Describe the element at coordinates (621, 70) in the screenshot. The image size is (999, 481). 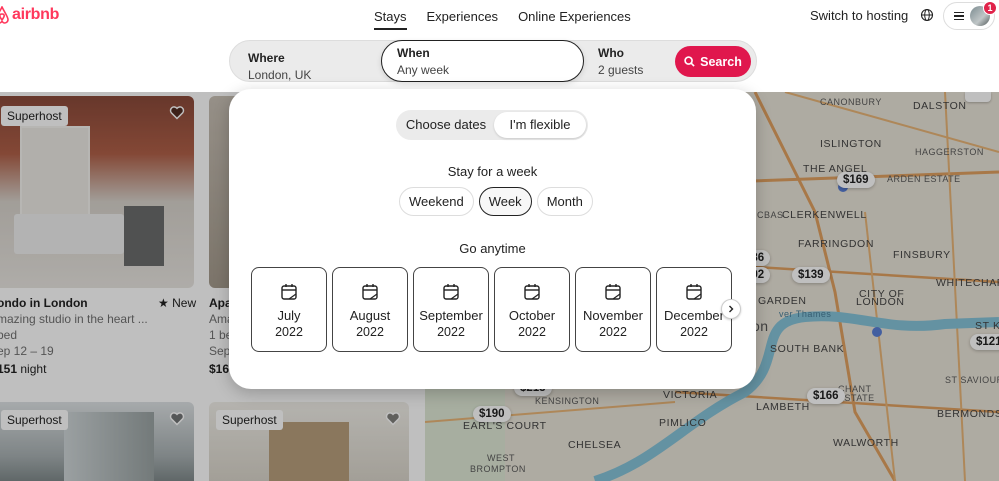
I see `who-value: 2 guests` at that location.